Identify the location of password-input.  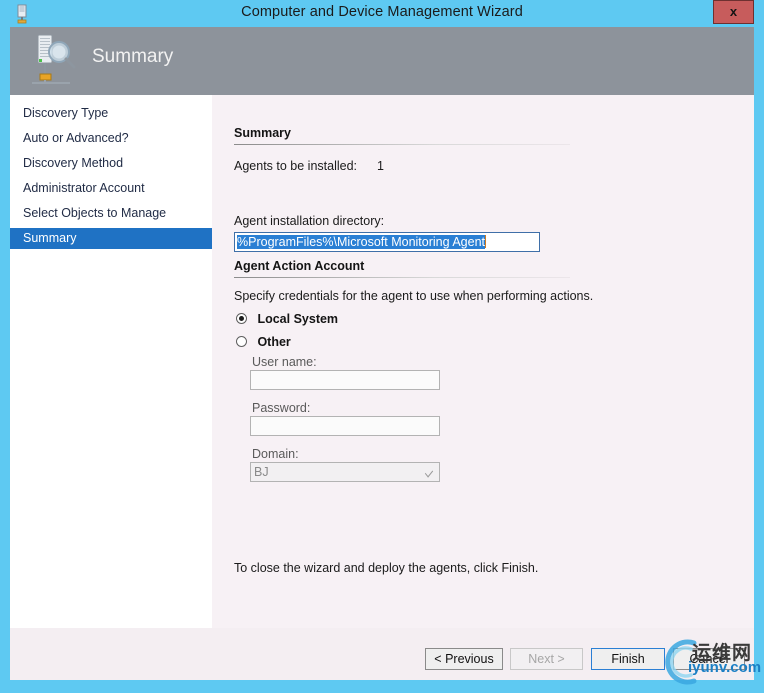
(345, 426).